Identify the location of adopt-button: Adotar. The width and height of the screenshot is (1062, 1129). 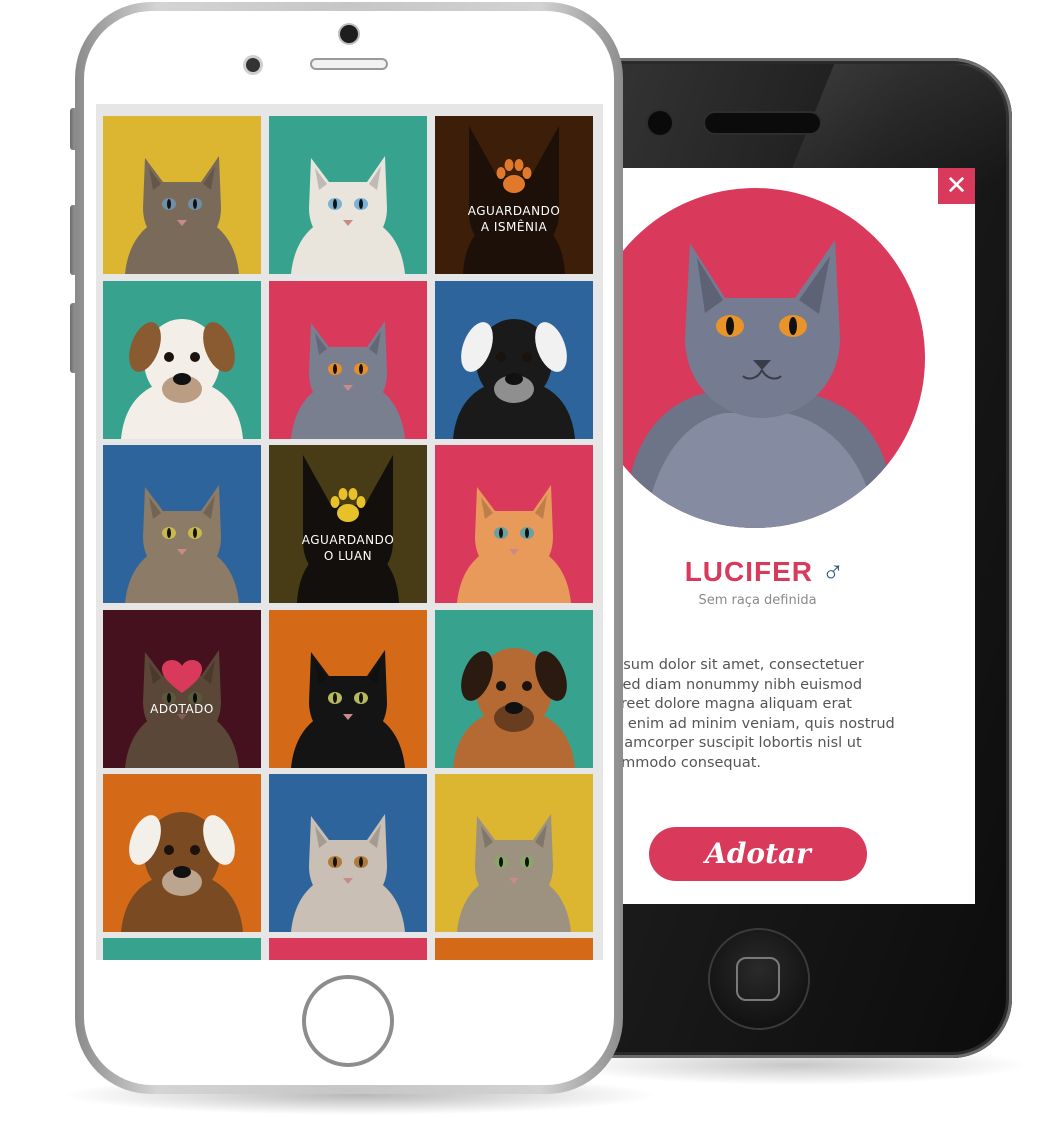
(758, 854).